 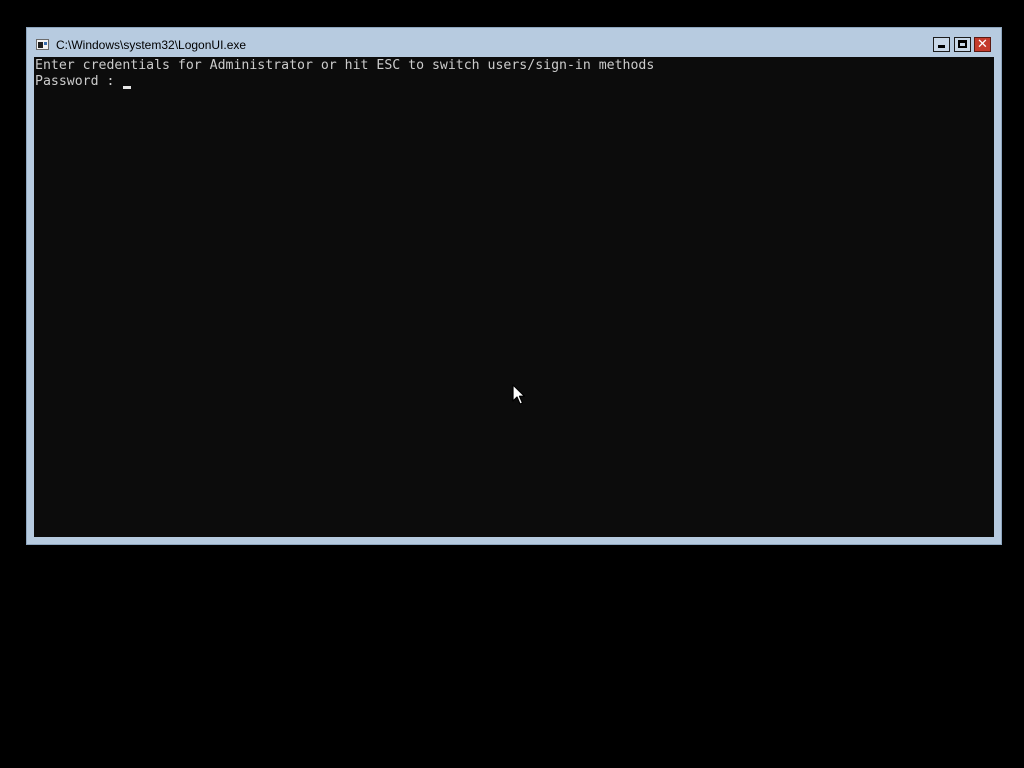 I want to click on maximize-icon, so click(x=962, y=44).